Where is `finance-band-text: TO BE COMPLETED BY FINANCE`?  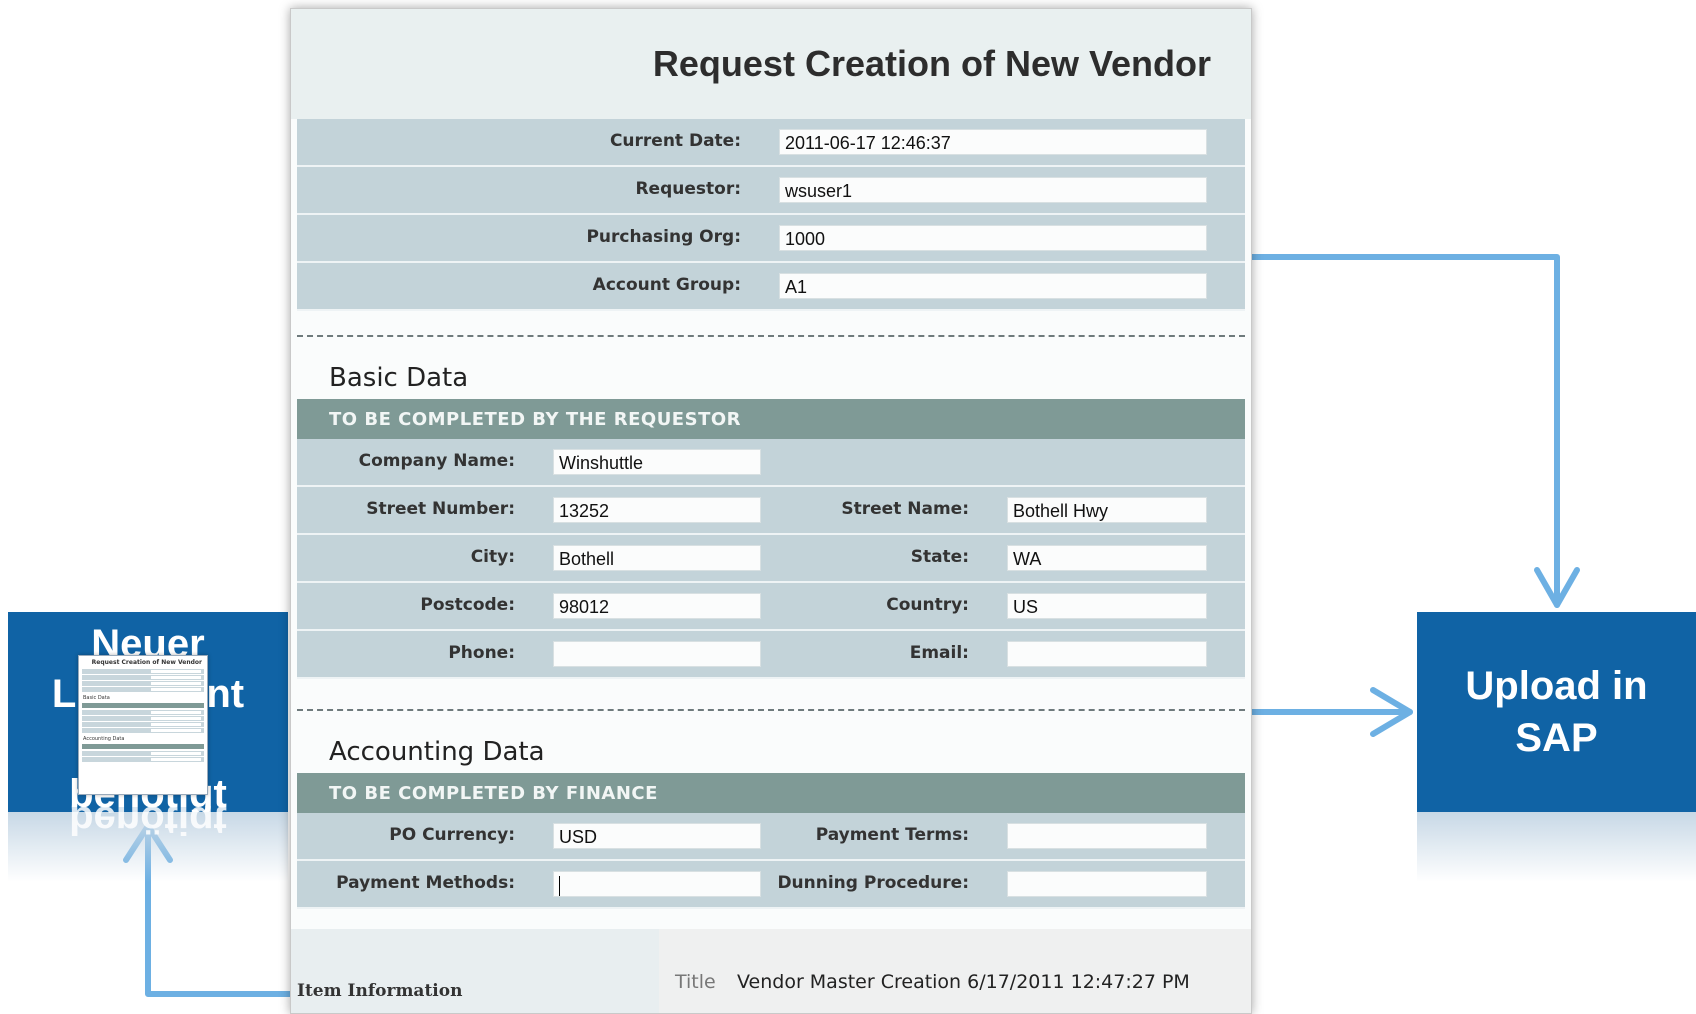 finance-band-text: TO BE COMPLETED BY FINANCE is located at coordinates (493, 793).